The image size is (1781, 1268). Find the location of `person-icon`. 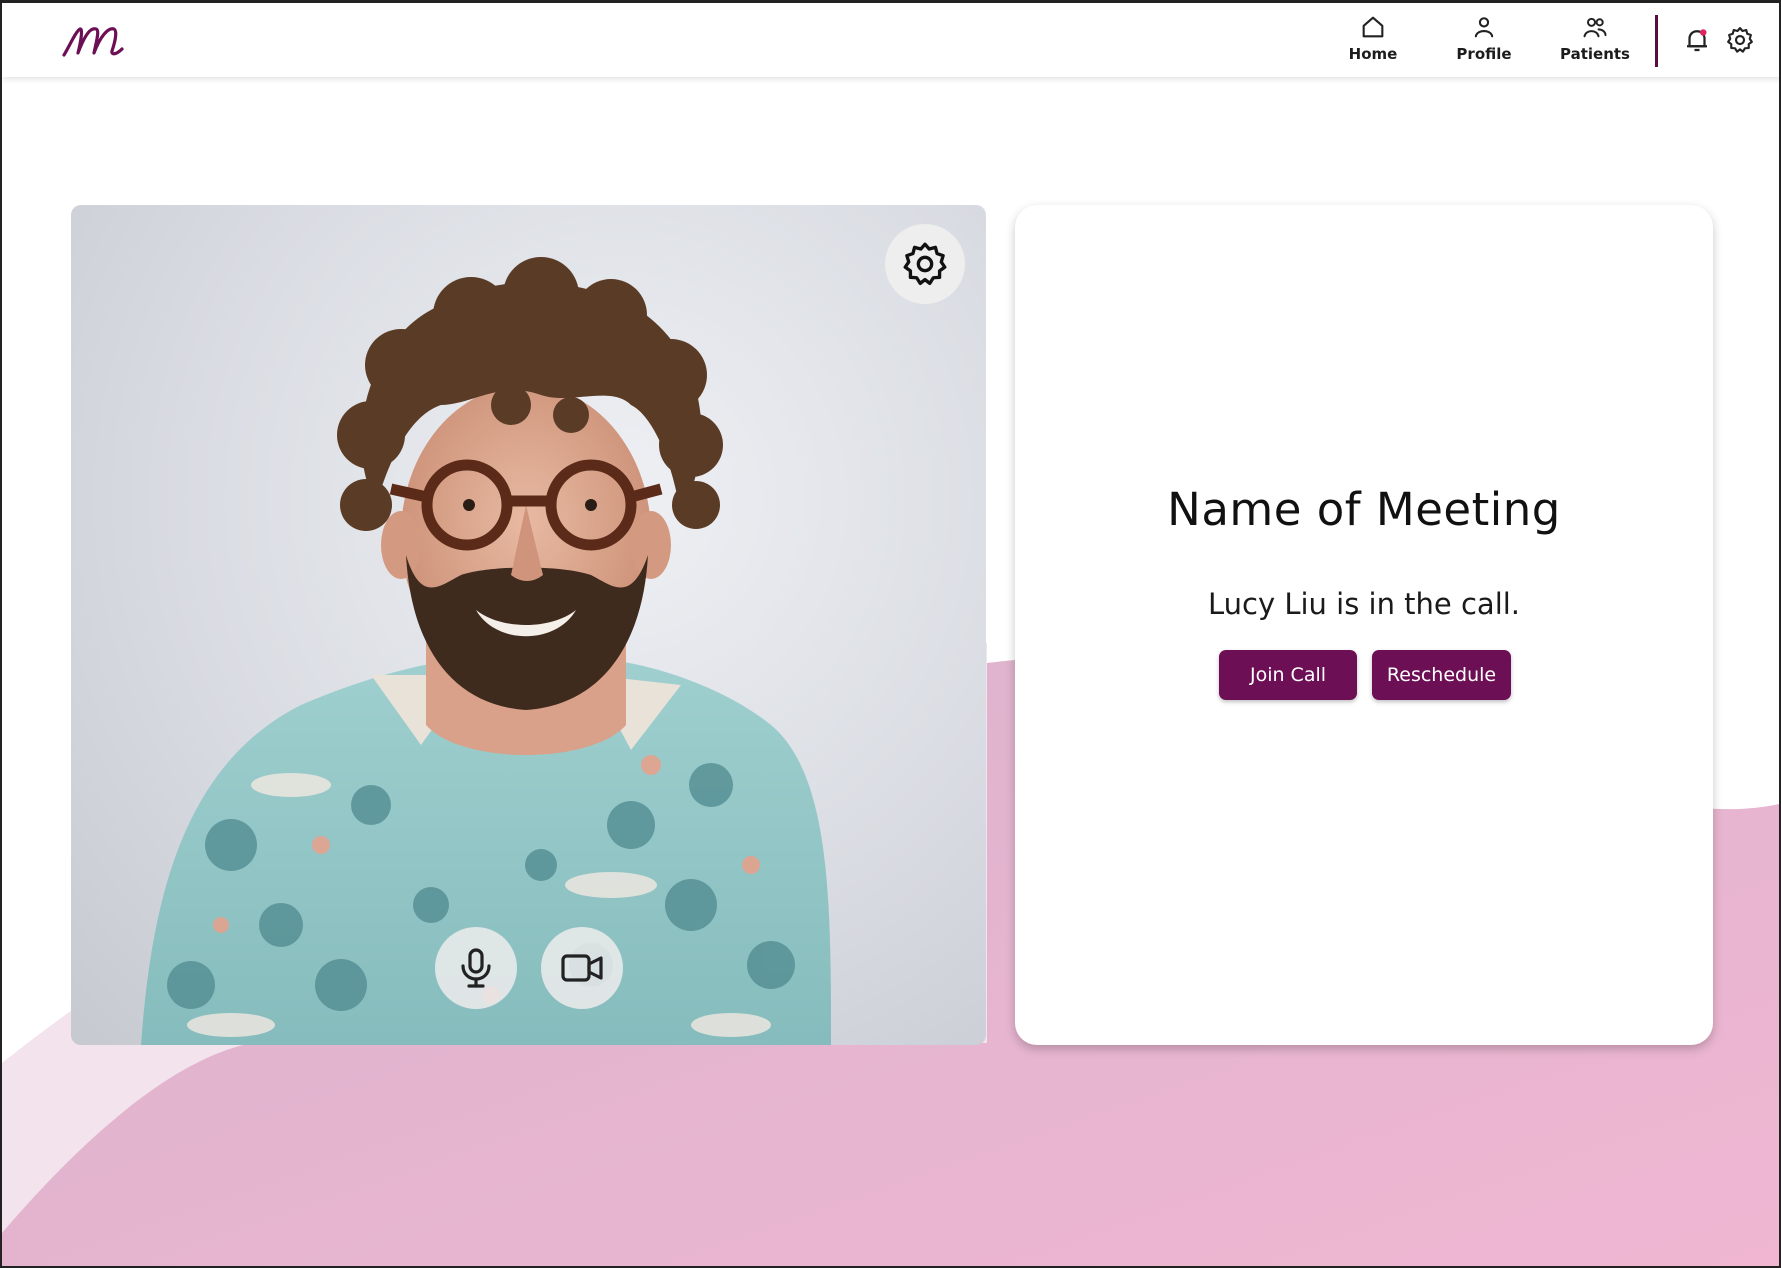

person-icon is located at coordinates (1484, 27).